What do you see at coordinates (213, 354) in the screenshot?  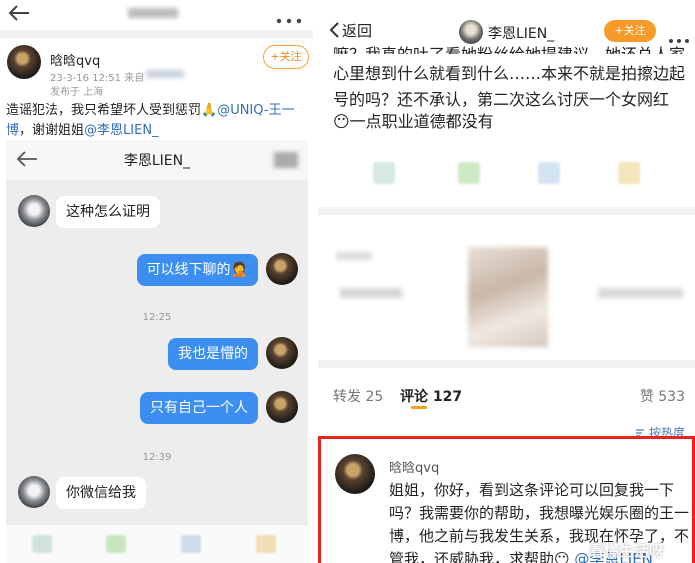 I see `chat-message-outgoing: 我也是懵的` at bounding box center [213, 354].